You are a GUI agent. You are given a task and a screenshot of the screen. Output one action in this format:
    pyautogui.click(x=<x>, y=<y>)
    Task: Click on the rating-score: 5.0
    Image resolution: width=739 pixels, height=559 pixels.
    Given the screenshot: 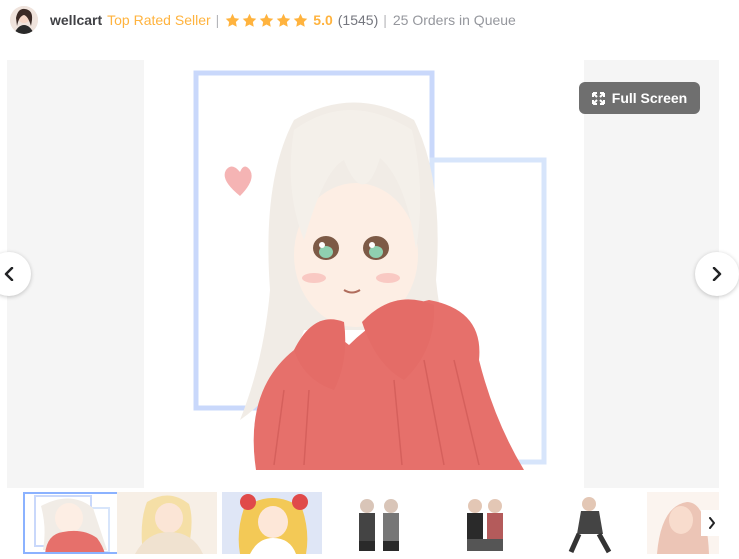 What is the action you would take?
    pyautogui.click(x=323, y=20)
    